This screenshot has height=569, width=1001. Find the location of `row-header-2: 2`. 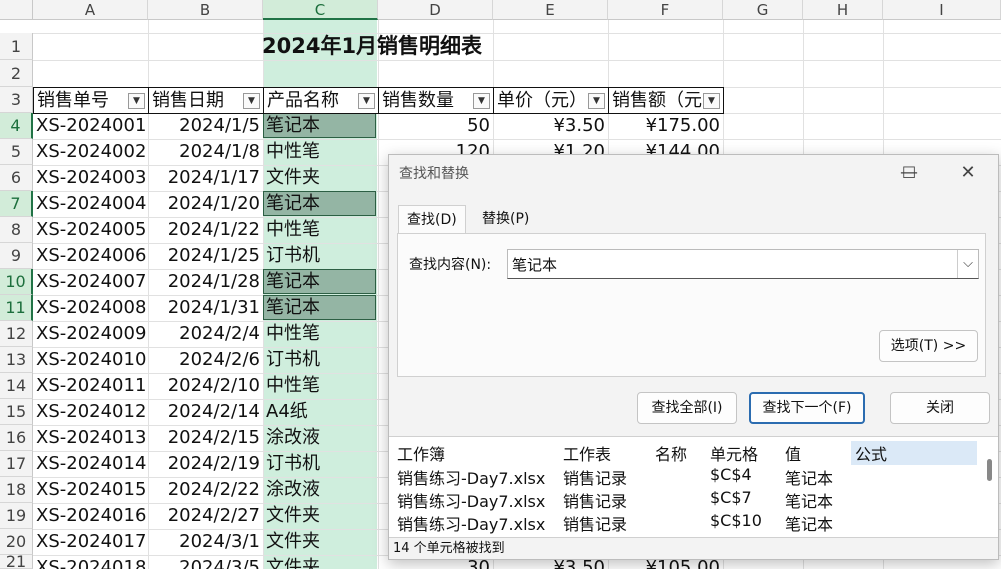

row-header-2: 2 is located at coordinates (16, 73).